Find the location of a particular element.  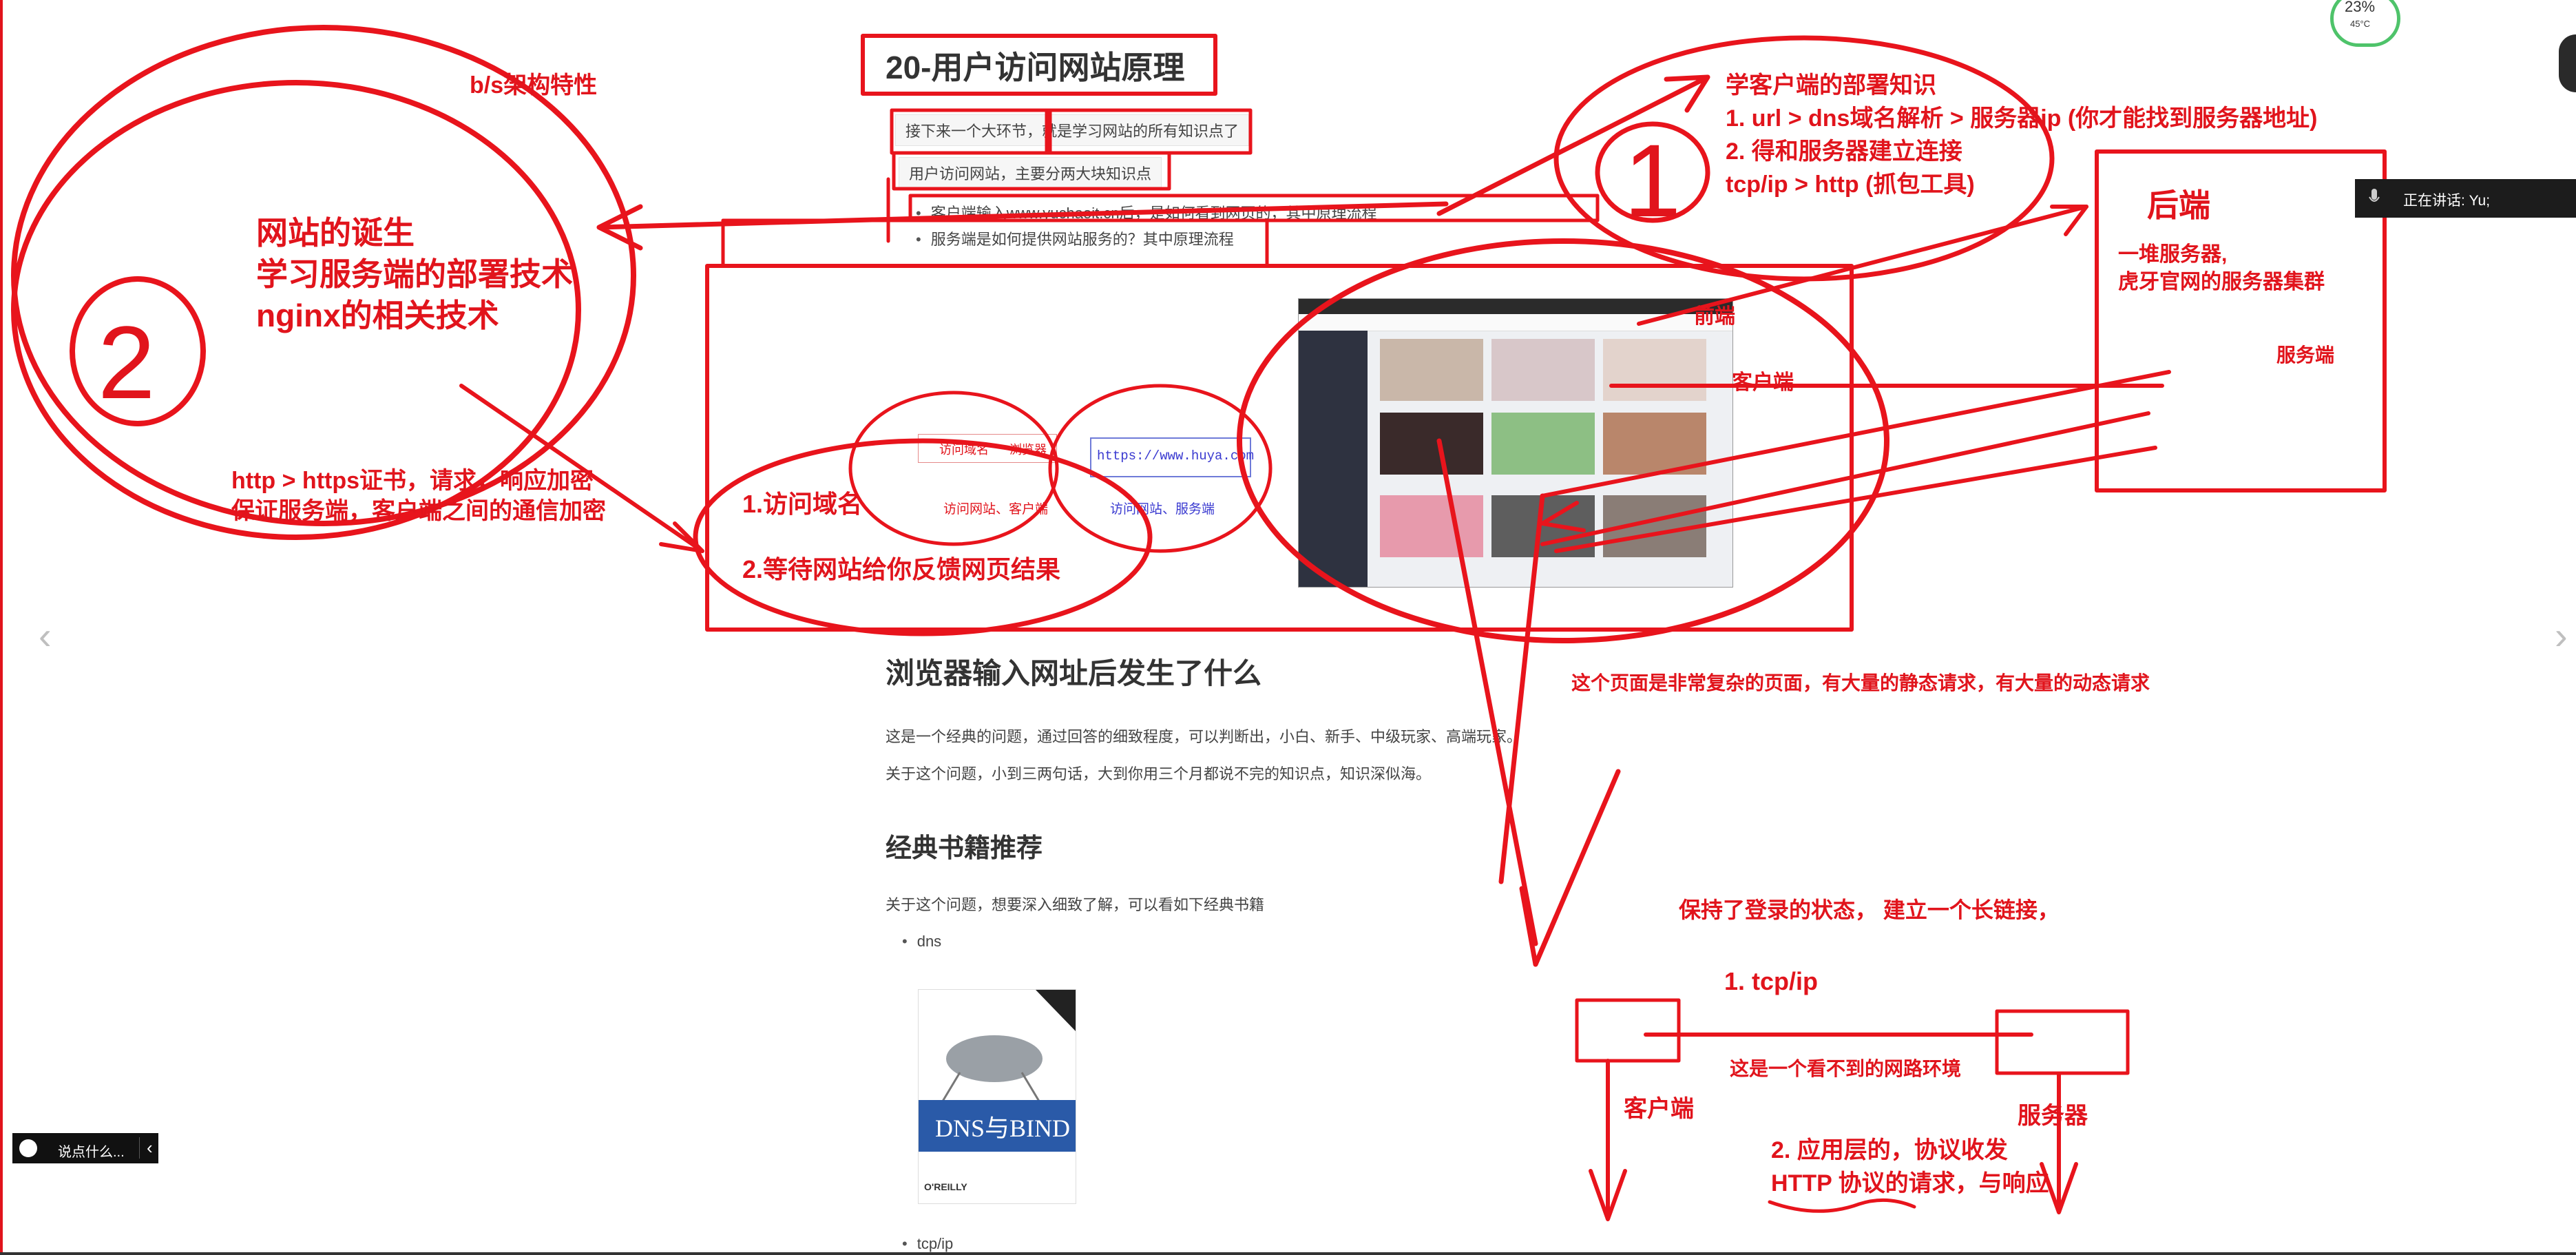

frontend-label: 前端 is located at coordinates (1714, 317).